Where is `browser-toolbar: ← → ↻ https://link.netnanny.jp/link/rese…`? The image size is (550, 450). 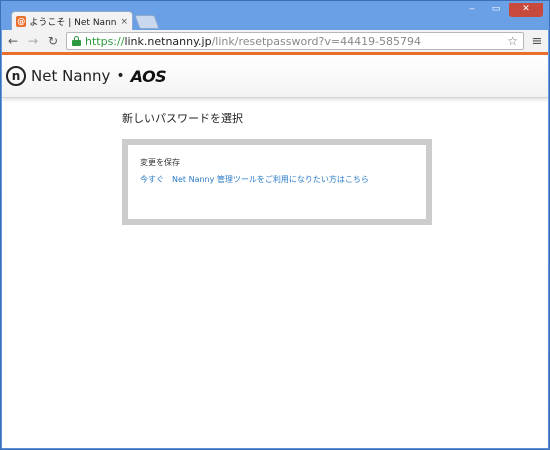
browser-toolbar: ← → ↻ https://link.netnanny.jp/link/rese… is located at coordinates (275, 41).